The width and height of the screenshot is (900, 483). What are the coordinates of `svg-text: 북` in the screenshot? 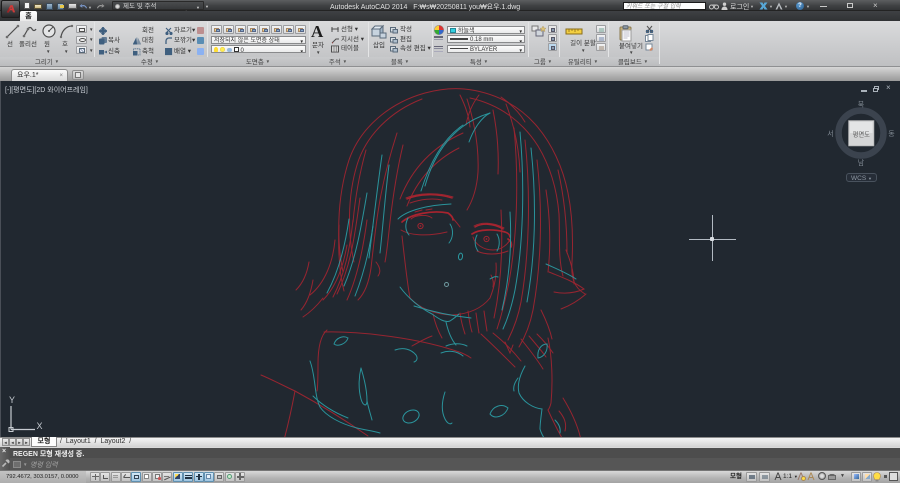 It's located at (861, 105).